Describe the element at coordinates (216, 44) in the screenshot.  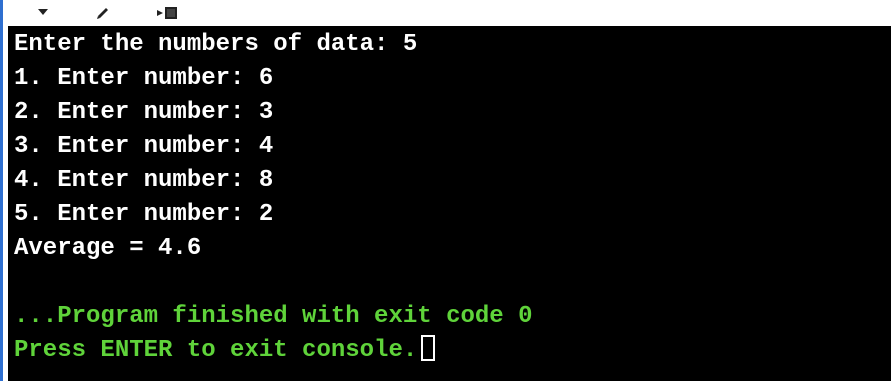
I see `console-line: Enter the numbers of data: 5` at that location.